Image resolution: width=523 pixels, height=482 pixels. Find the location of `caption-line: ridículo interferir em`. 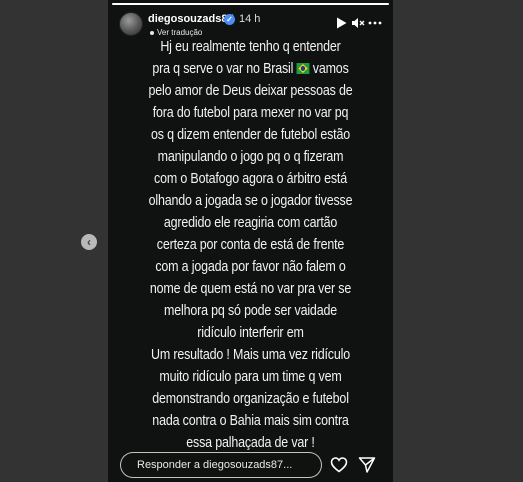

caption-line: ridículo interferir em is located at coordinates (250, 333).